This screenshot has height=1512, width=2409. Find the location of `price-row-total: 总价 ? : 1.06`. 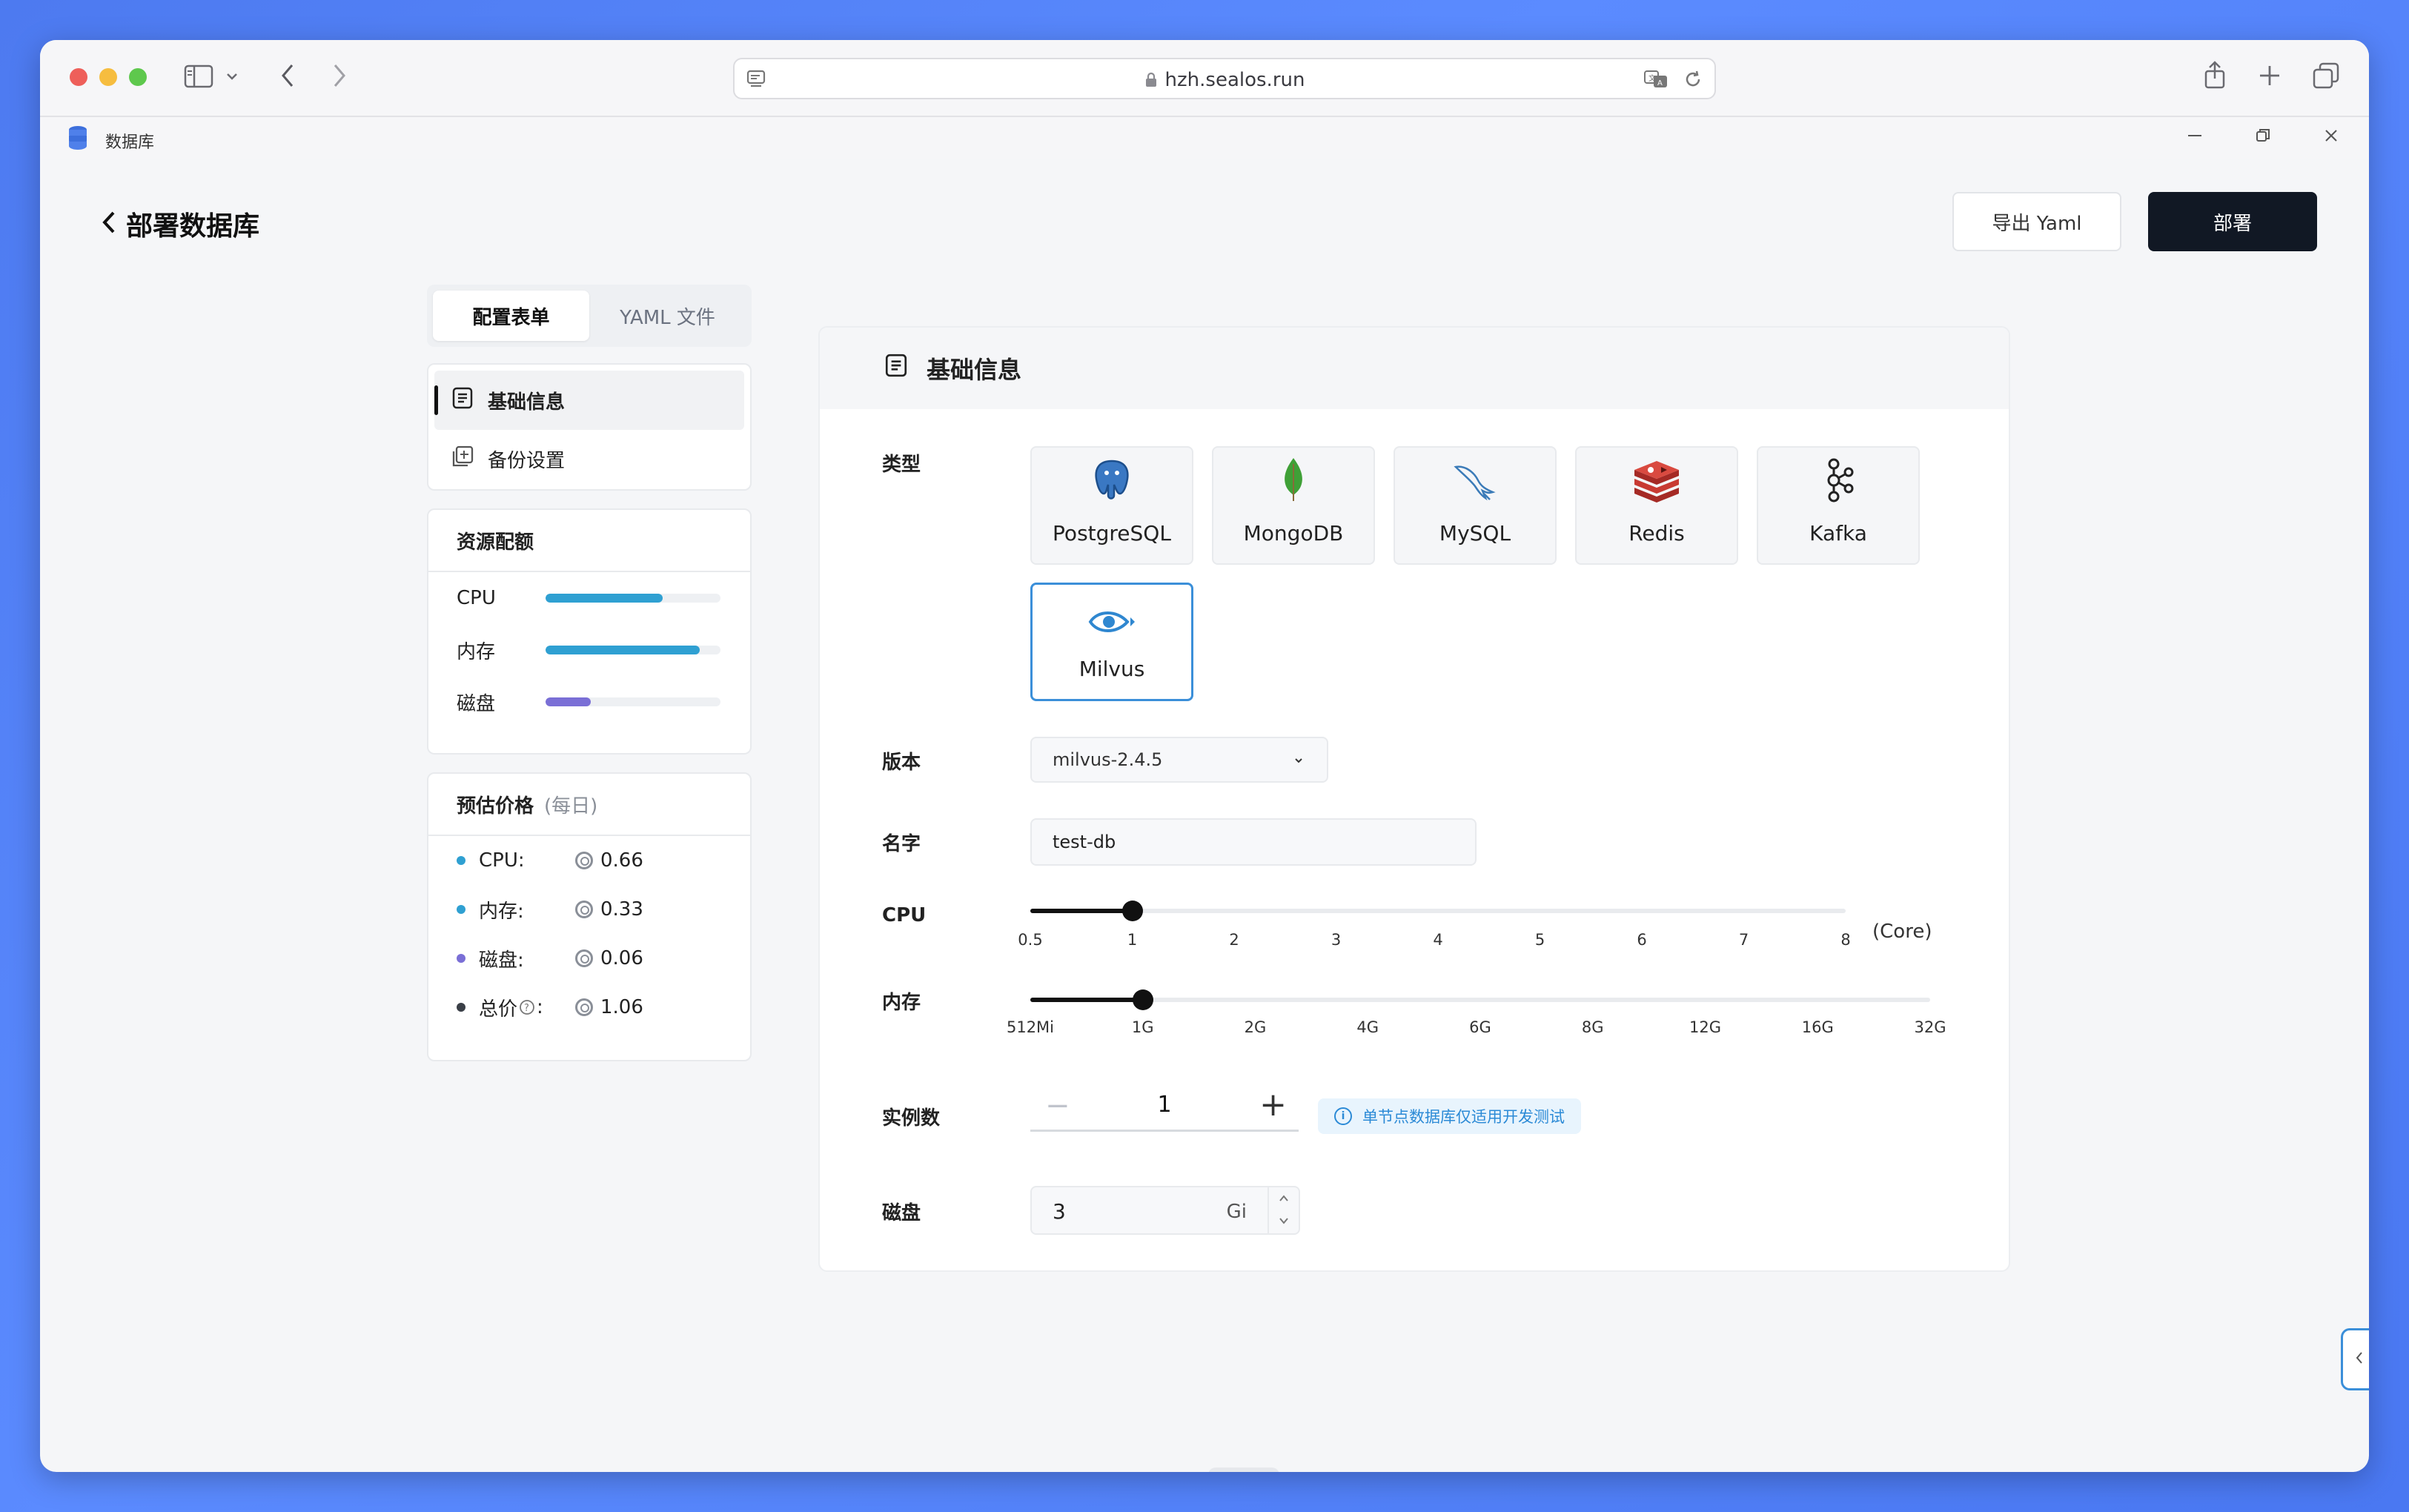

price-row-total: 总价 ? : 1.06 is located at coordinates (589, 1008).